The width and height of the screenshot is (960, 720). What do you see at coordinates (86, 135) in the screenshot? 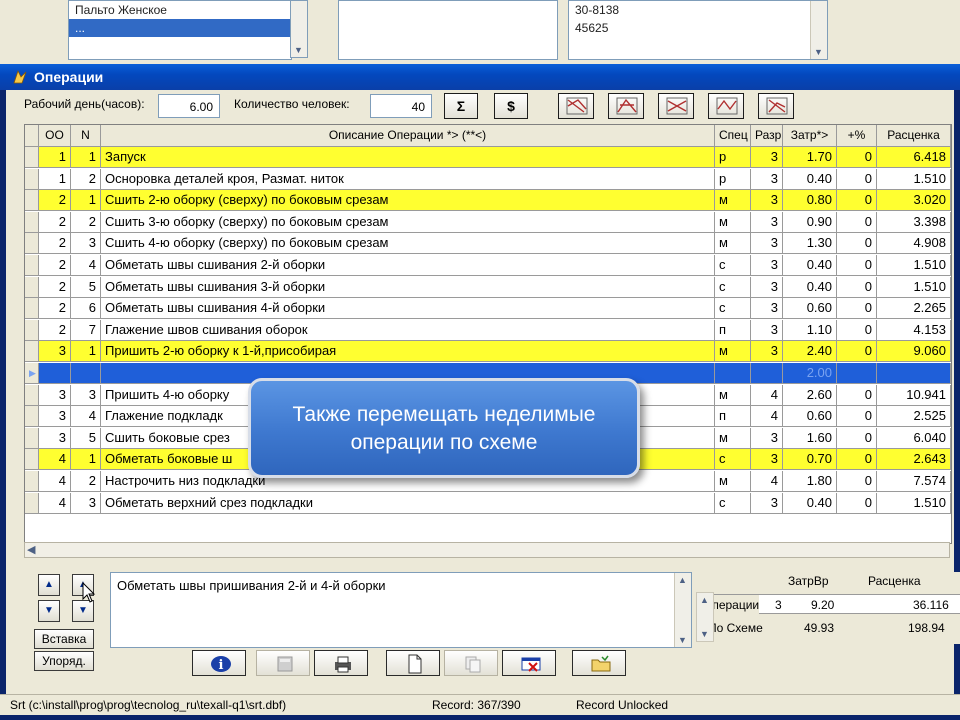
I see `column-header-n: N` at bounding box center [86, 135].